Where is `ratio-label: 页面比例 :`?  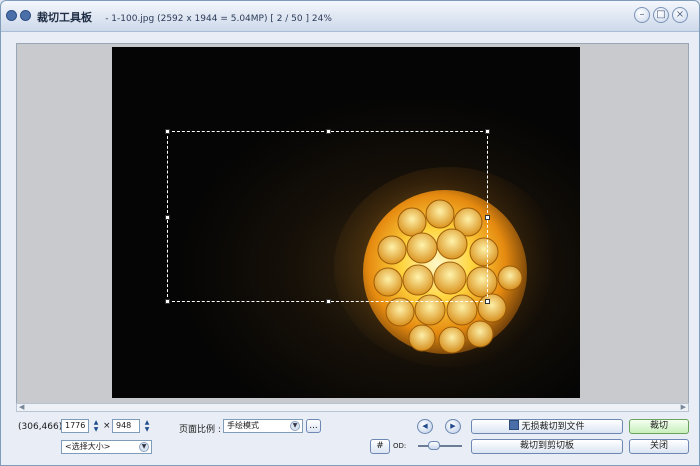 ratio-label: 页面比例 : is located at coordinates (200, 430).